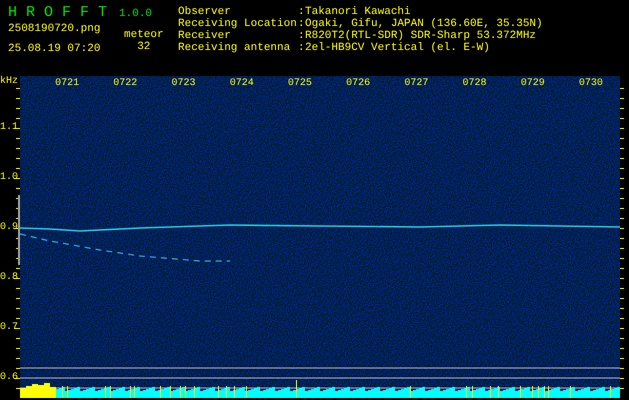 The width and height of the screenshot is (629, 400). What do you see at coordinates (241, 84) in the screenshot?
I see `time-label: 0724` at bounding box center [241, 84].